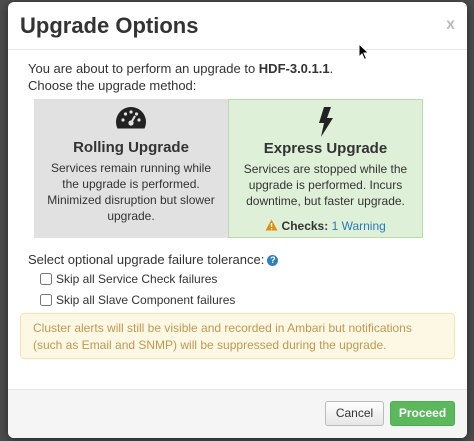 The height and width of the screenshot is (441, 474). I want to click on skip-service-check-option: Skip all Service Check failures, so click(128, 279).